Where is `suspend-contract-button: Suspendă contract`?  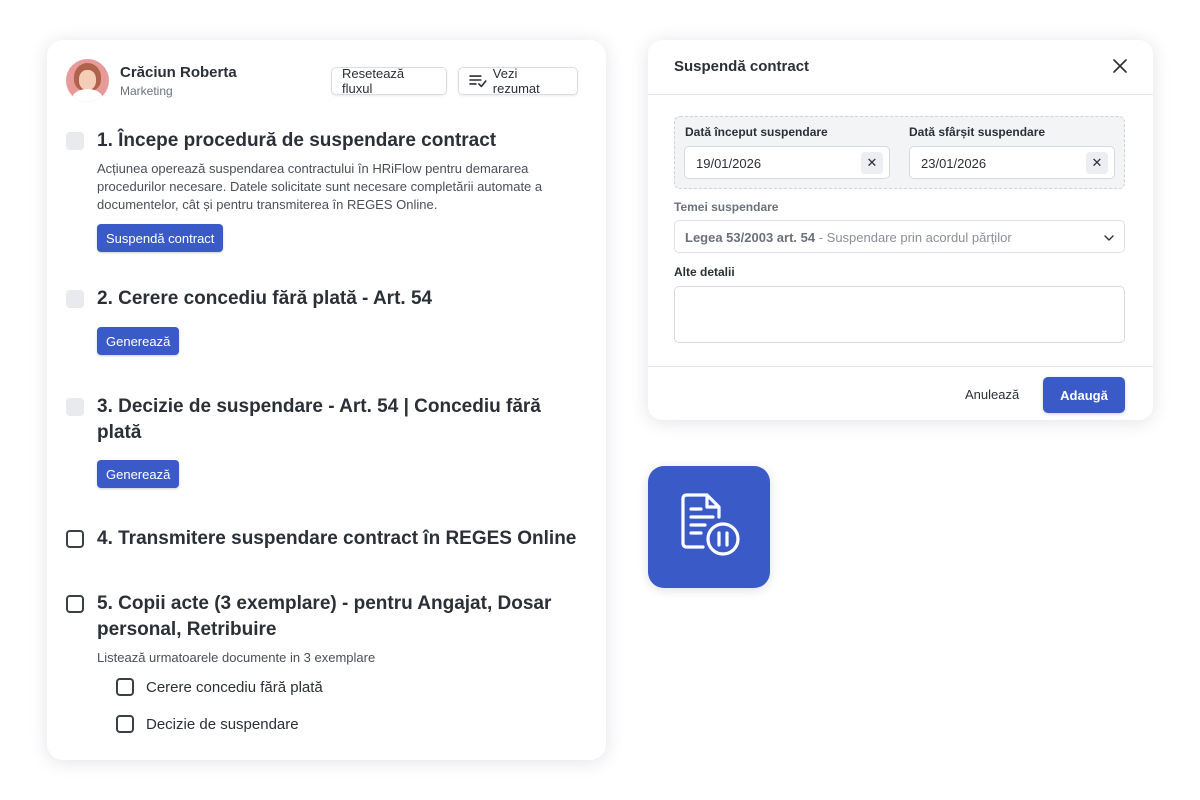
suspend-contract-button: Suspendă contract is located at coordinates (160, 238).